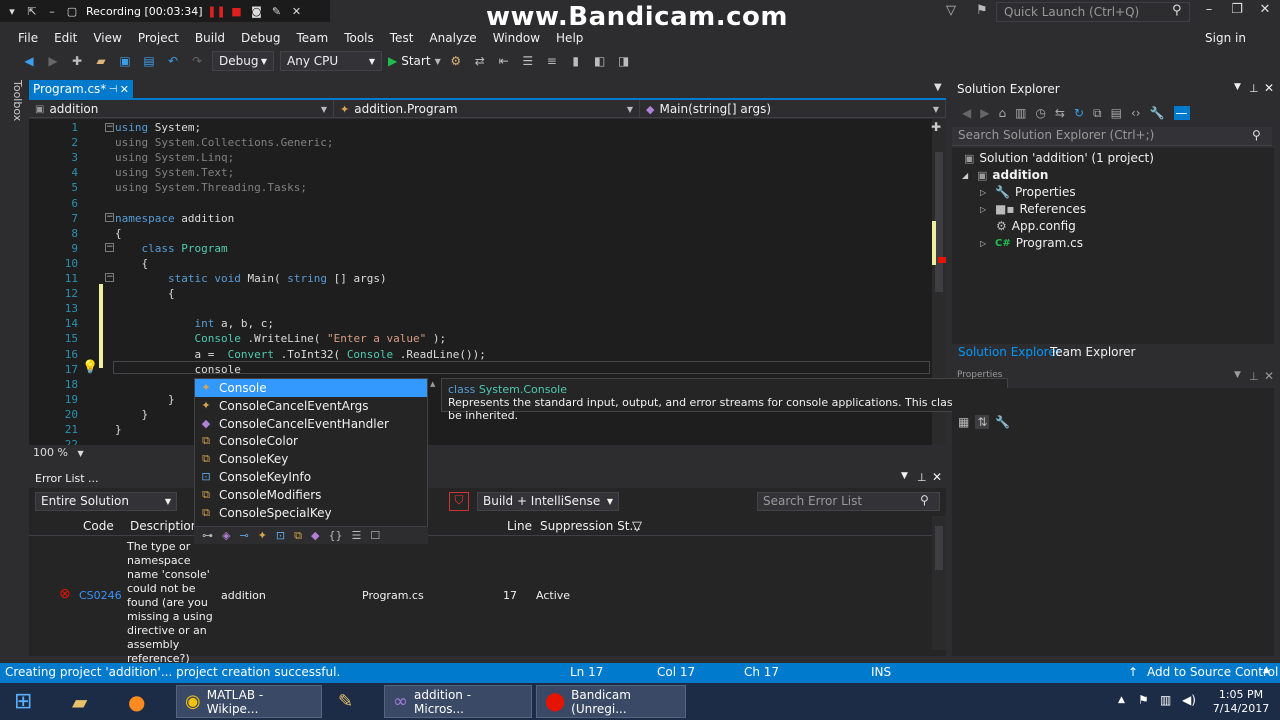  Describe the element at coordinates (216, 11) in the screenshot. I see `pause-icon: ❚❚` at that location.